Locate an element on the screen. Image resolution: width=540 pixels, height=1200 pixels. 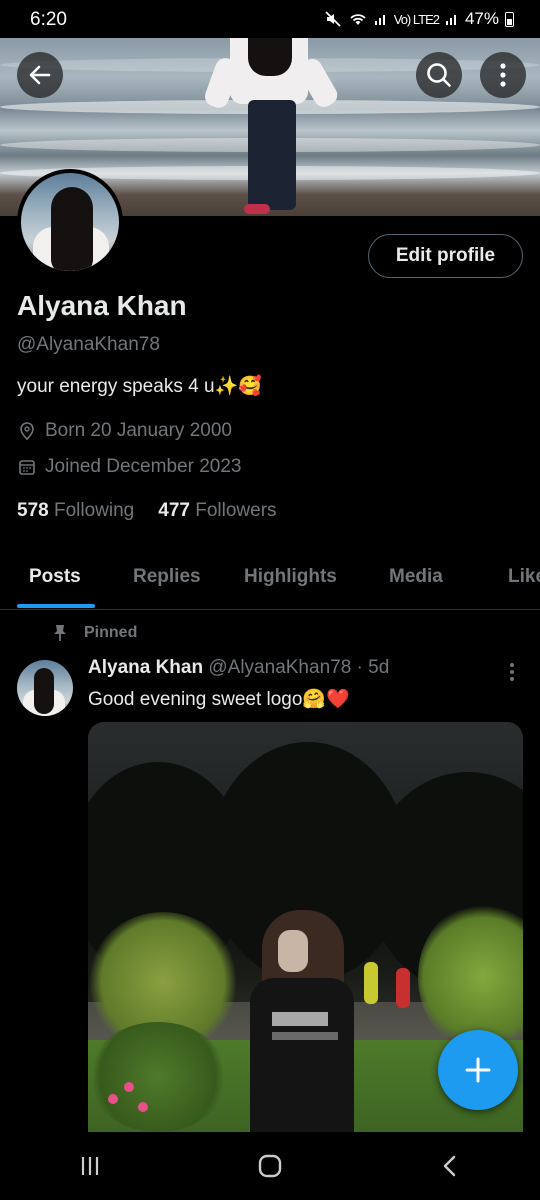
status-icons: Vo) LTE2 47% is located at coordinates (419, 19).